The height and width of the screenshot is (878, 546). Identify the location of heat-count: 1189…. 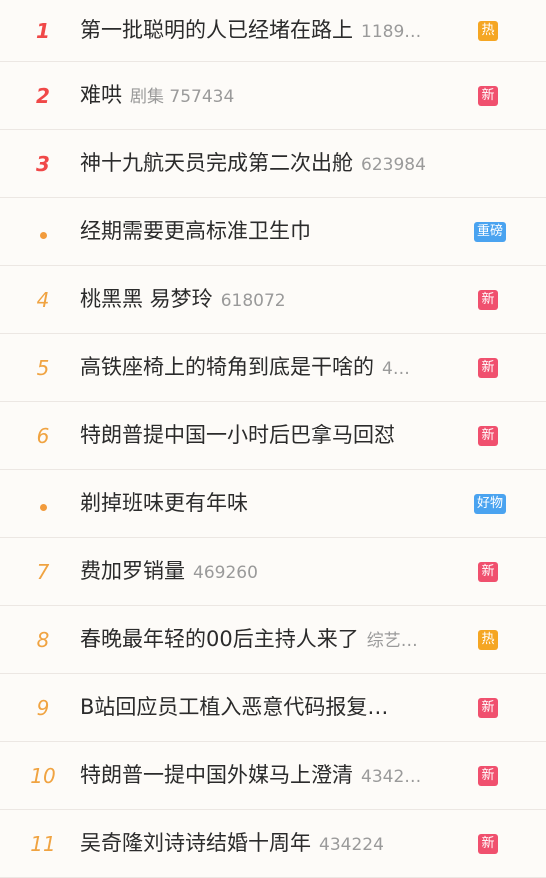
(391, 31).